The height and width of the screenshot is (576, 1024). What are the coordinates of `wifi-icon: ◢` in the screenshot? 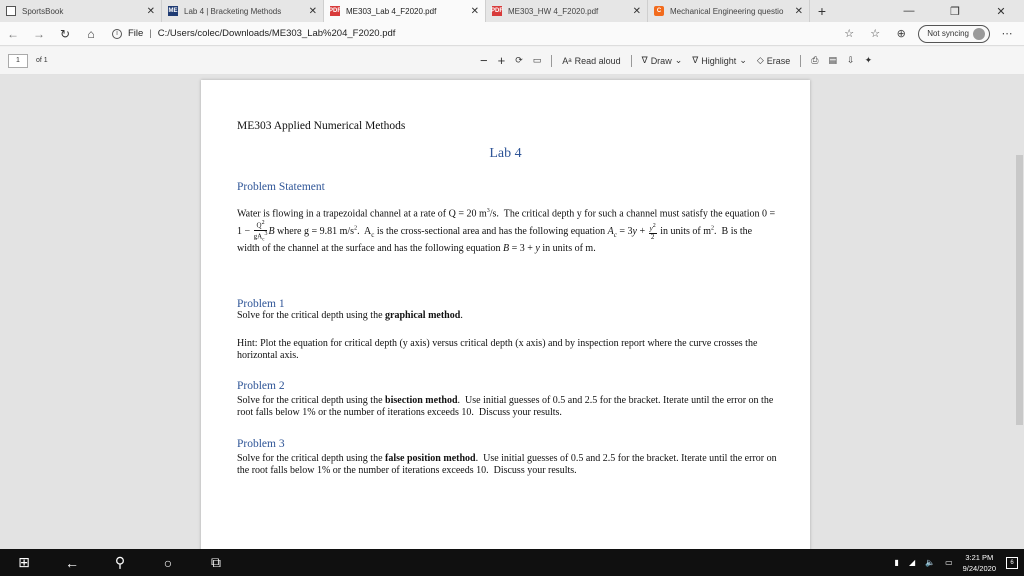 It's located at (912, 562).